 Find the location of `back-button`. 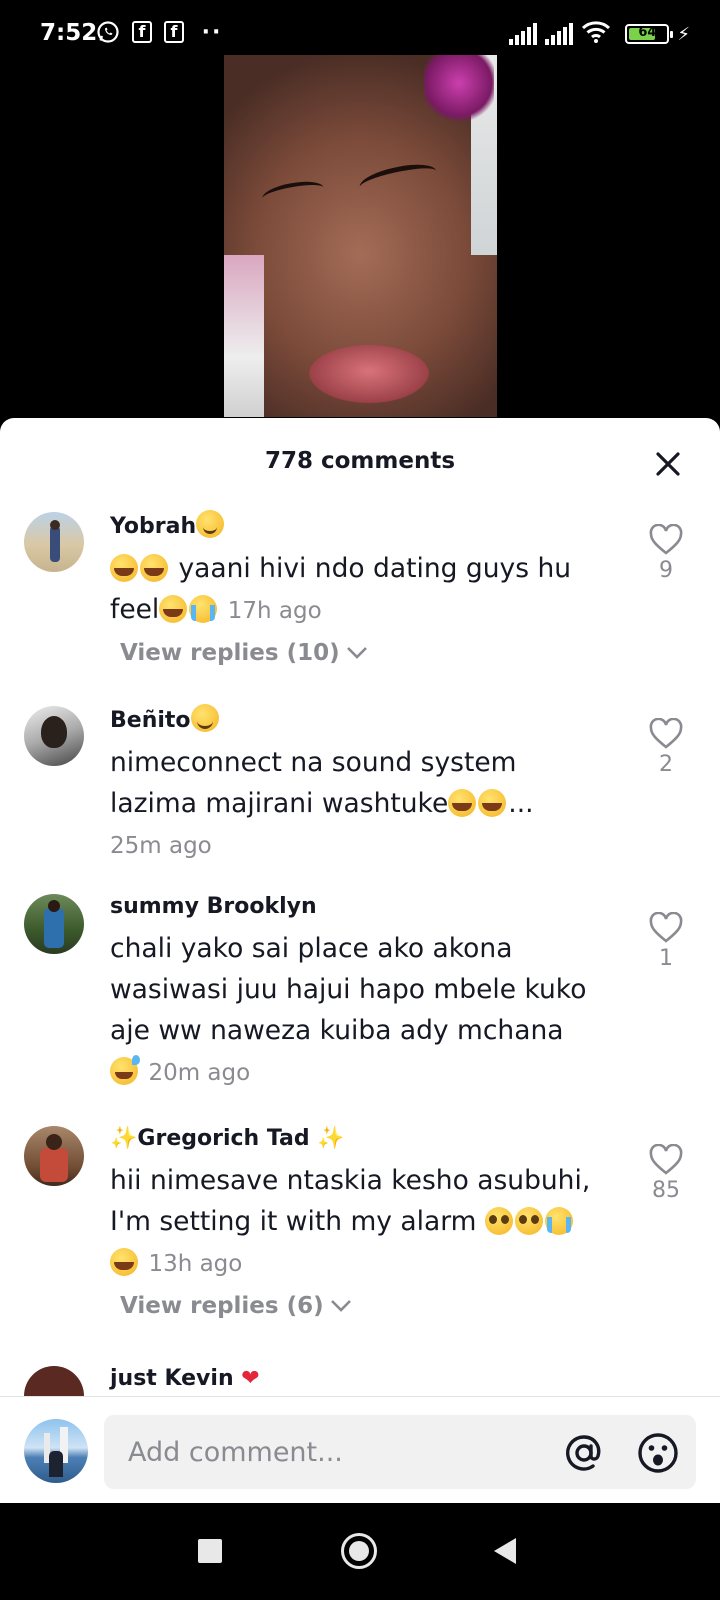

back-button is located at coordinates (505, 1551).